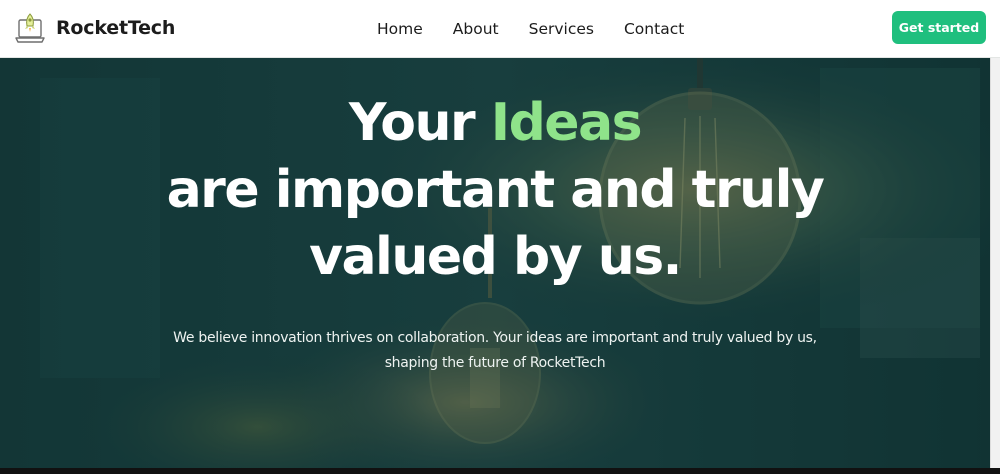  What do you see at coordinates (500, 471) in the screenshot?
I see `bottom-edge` at bounding box center [500, 471].